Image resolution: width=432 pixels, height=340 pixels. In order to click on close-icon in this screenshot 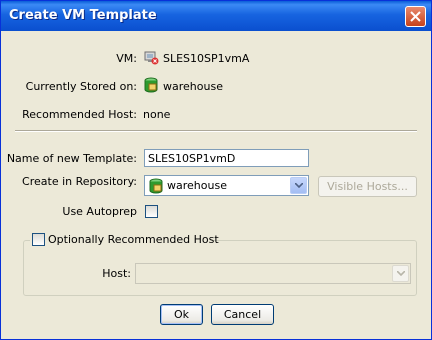, I will do `click(415, 16)`.